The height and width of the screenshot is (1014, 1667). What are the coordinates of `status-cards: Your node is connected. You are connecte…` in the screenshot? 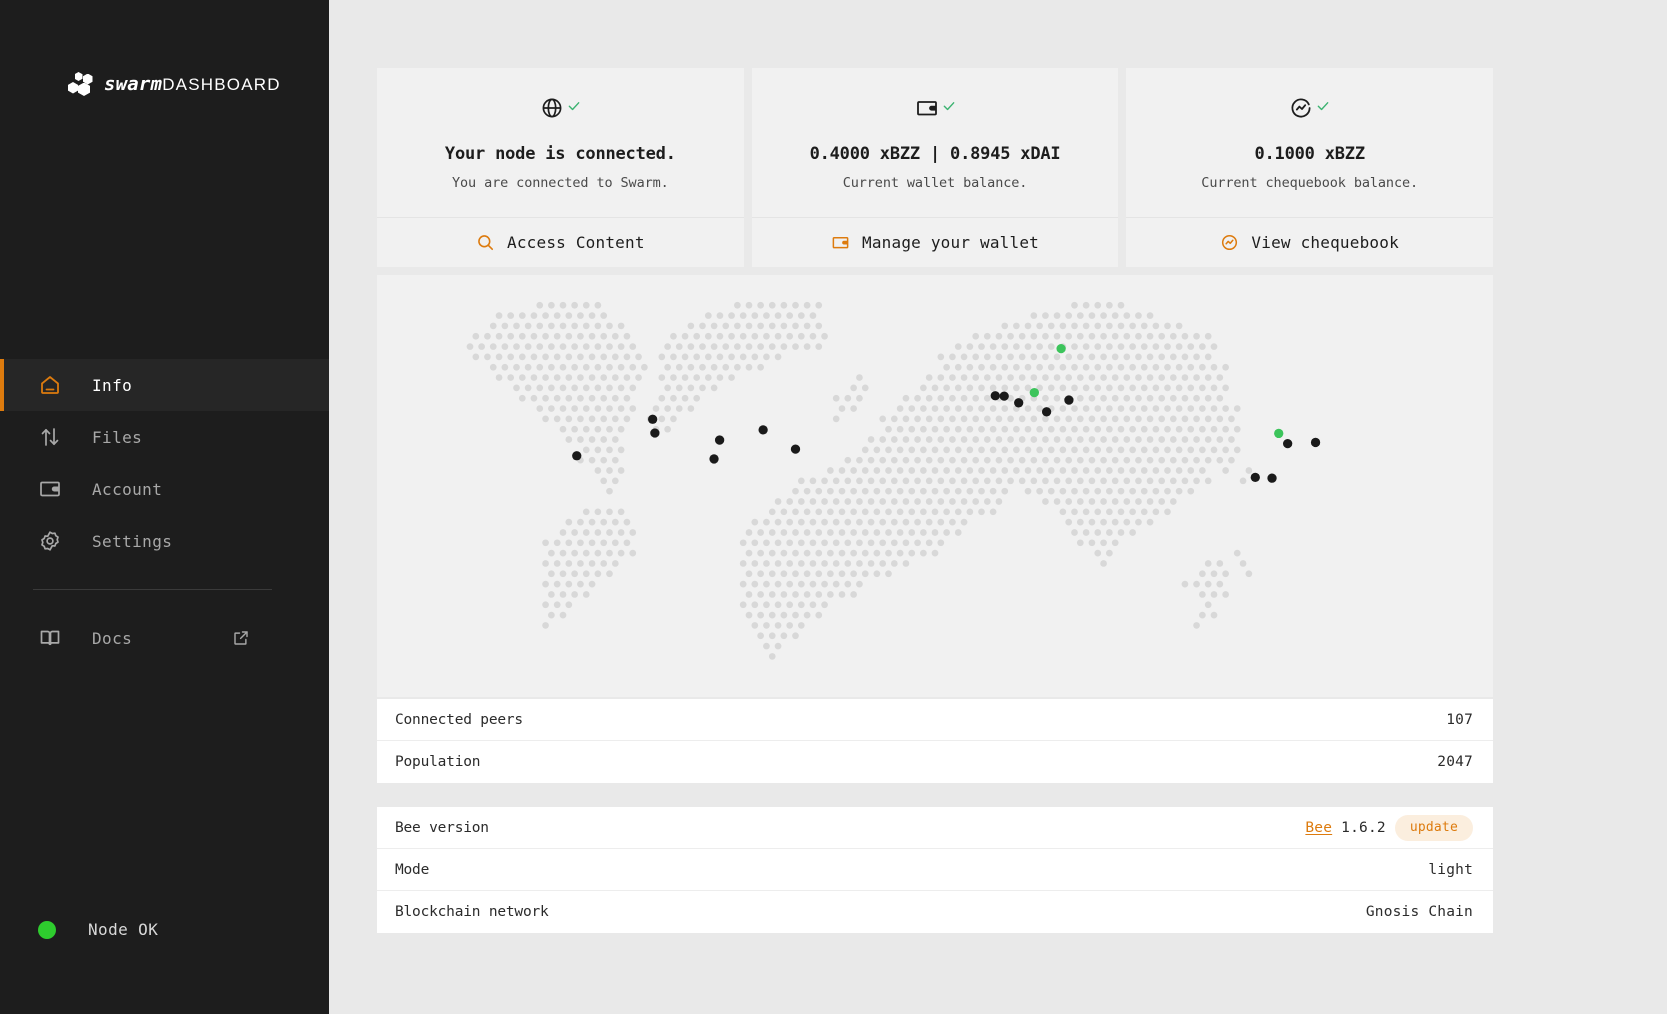 It's located at (935, 167).